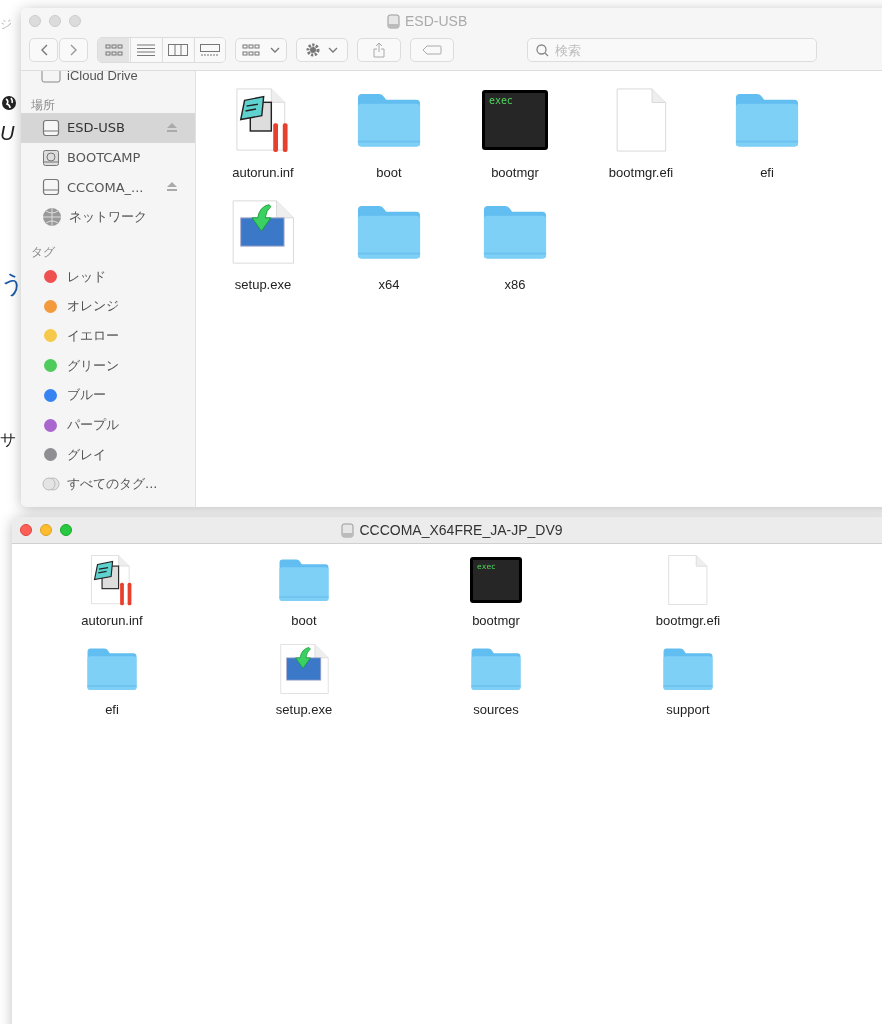 Image resolution: width=882 pixels, height=1024 pixels. I want to click on close-button, so click(26, 530).